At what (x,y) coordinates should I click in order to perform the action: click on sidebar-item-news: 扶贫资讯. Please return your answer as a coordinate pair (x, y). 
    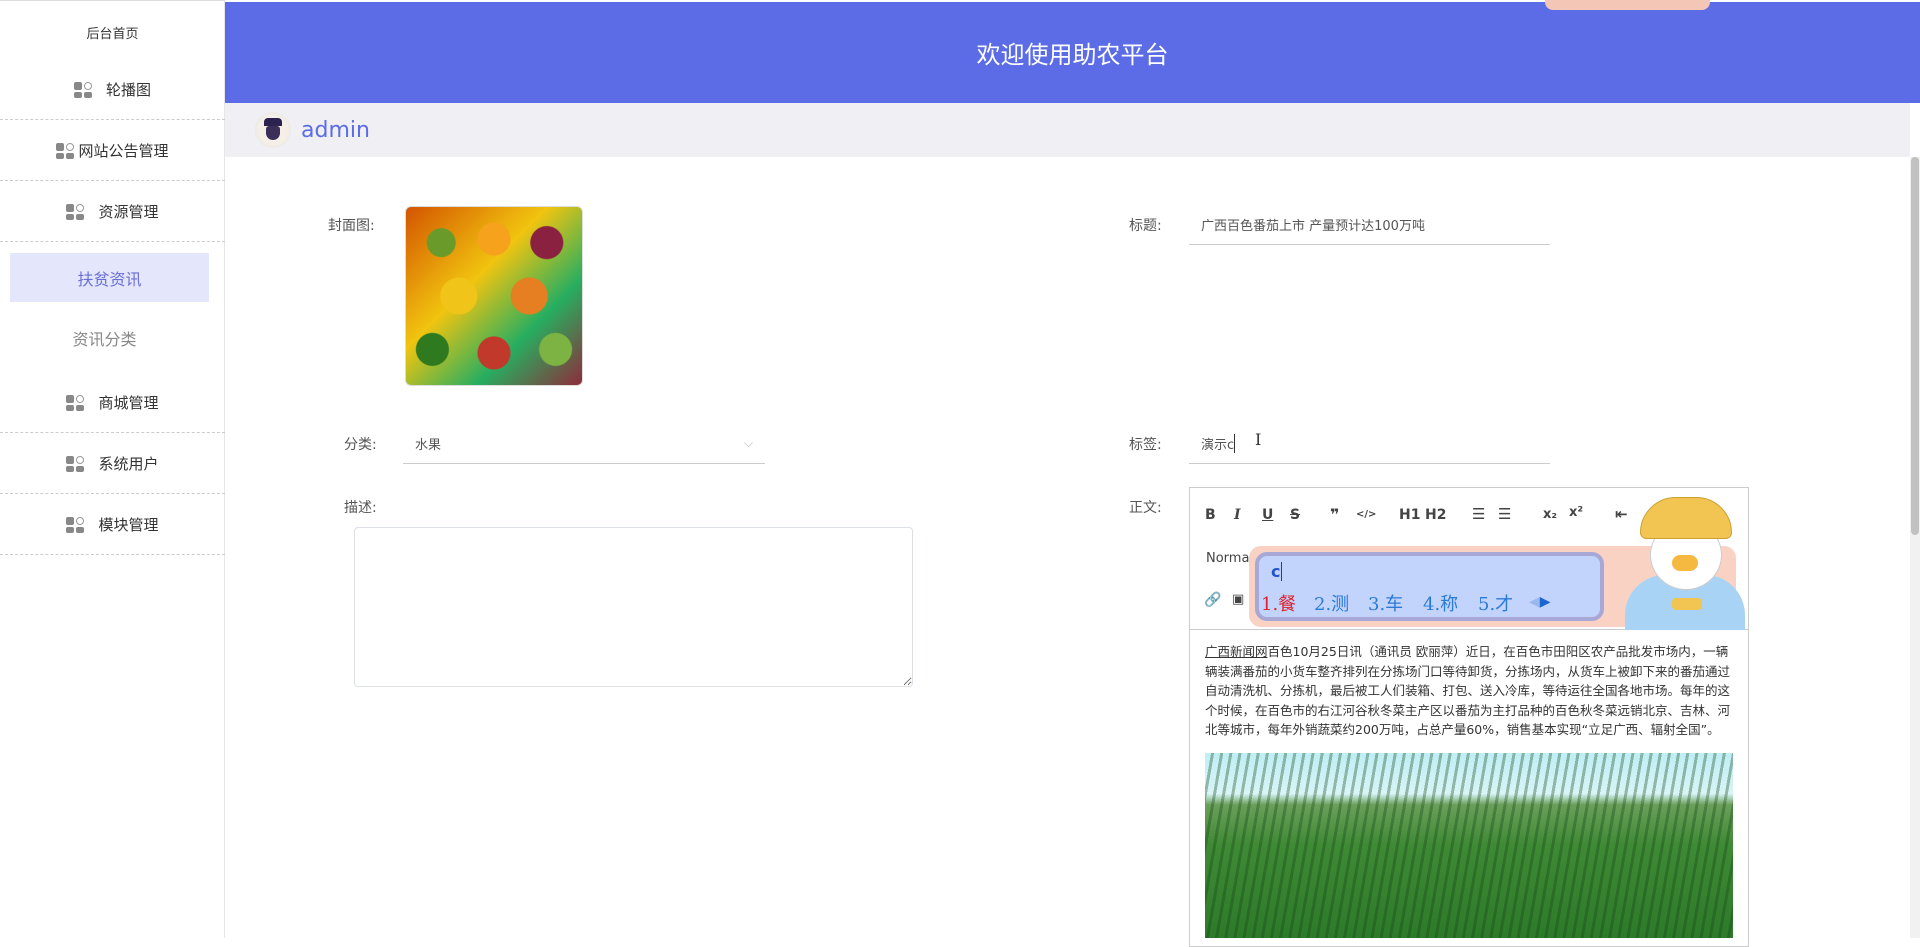
    Looking at the image, I should click on (109, 277).